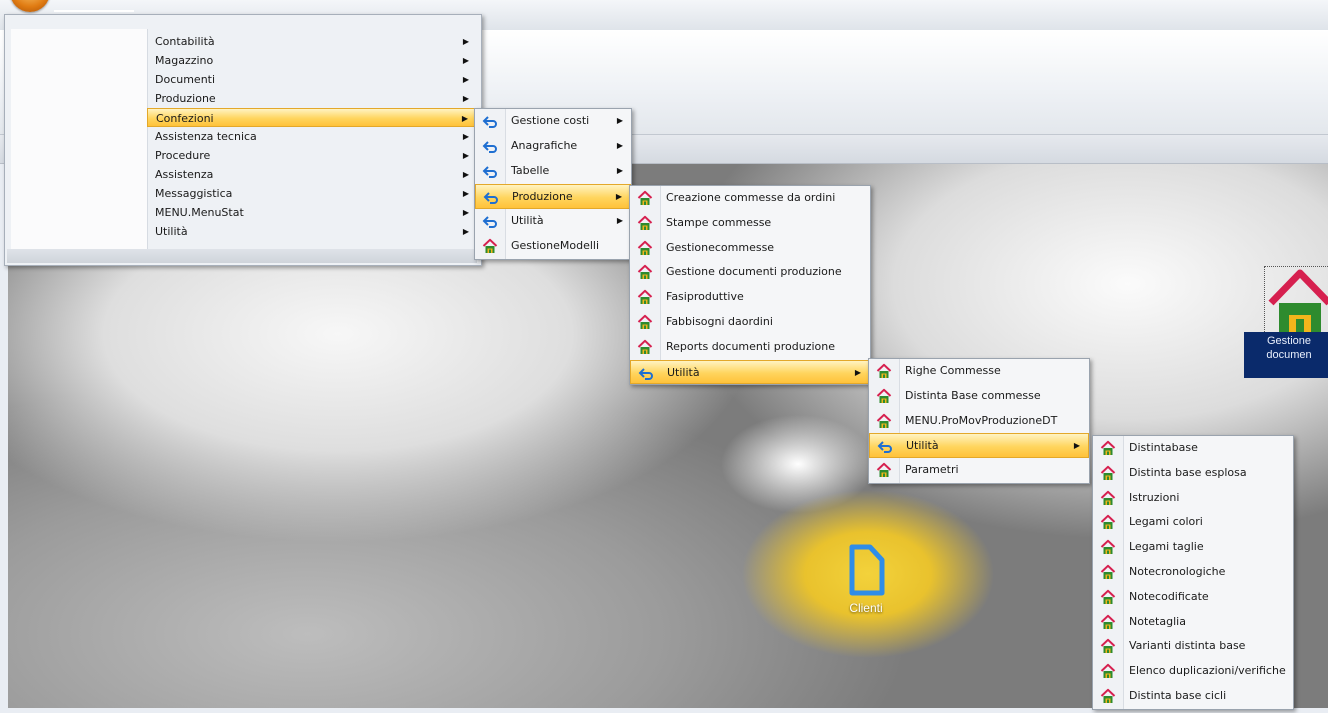 This screenshot has height=713, width=1328. I want to click on menu-item-parametri: Parametri, so click(979, 470).